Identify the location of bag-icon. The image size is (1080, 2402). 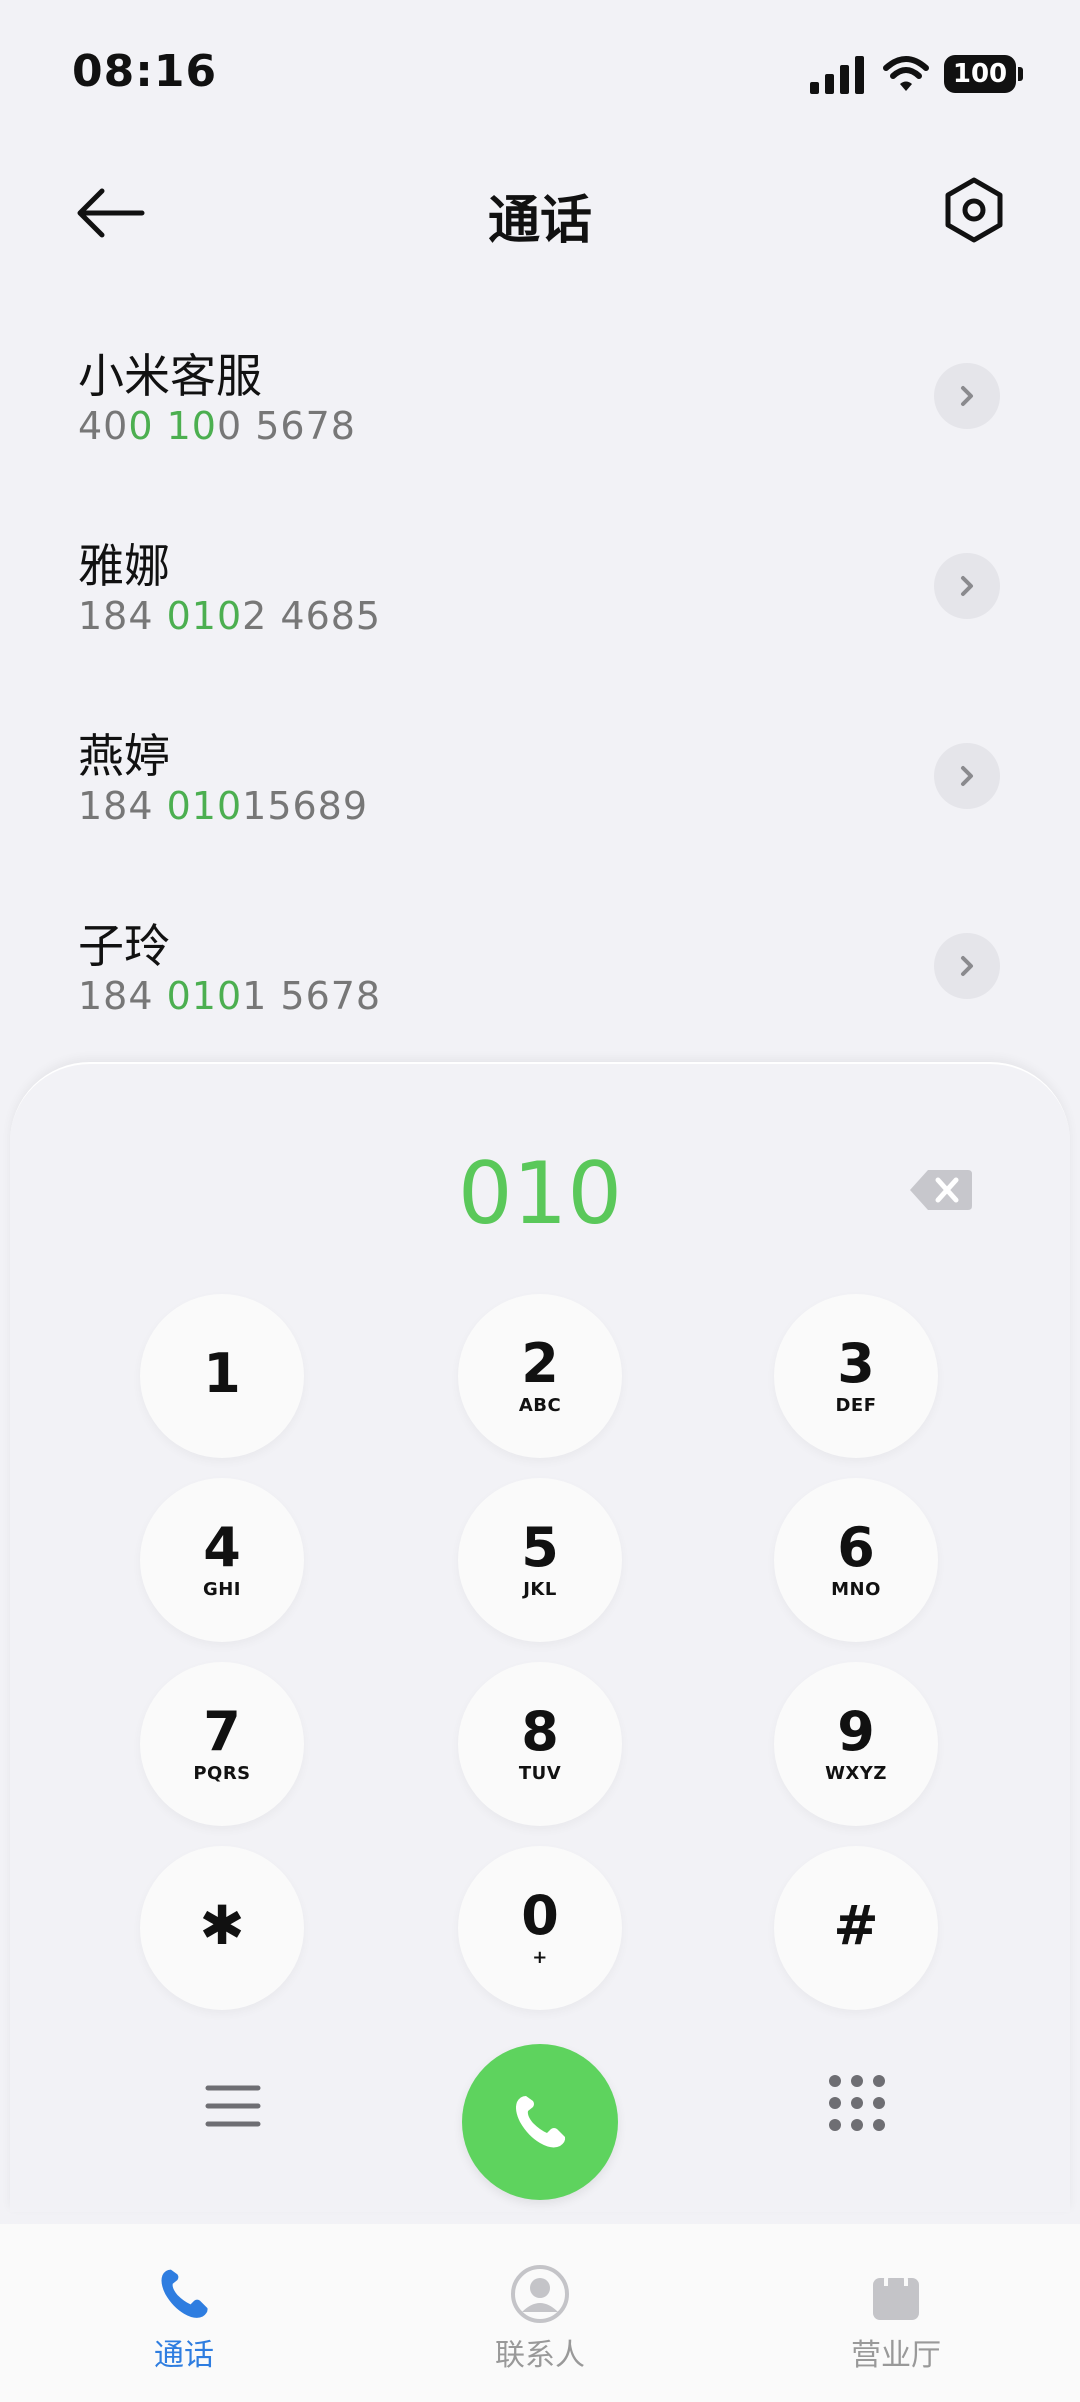
(896, 2293).